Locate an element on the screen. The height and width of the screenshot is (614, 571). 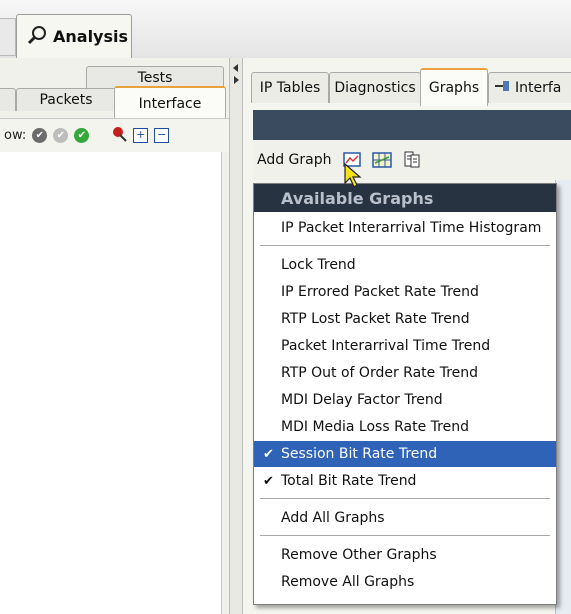
menu-item-label: Remove All Graphs is located at coordinates (348, 582).